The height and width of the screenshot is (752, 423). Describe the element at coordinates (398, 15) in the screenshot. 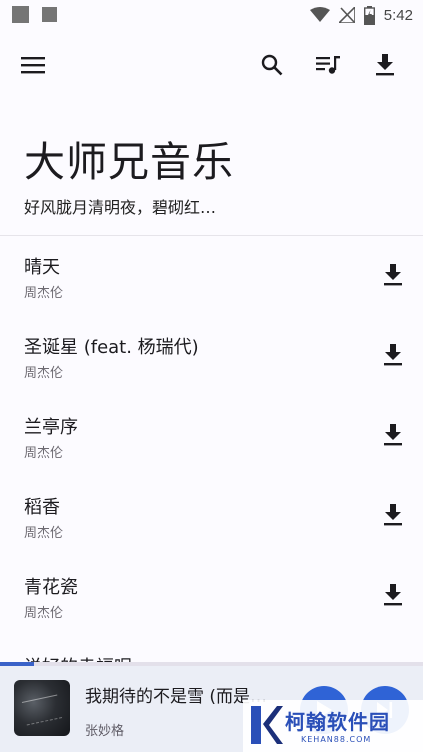

I see `clock: 5:42` at that location.